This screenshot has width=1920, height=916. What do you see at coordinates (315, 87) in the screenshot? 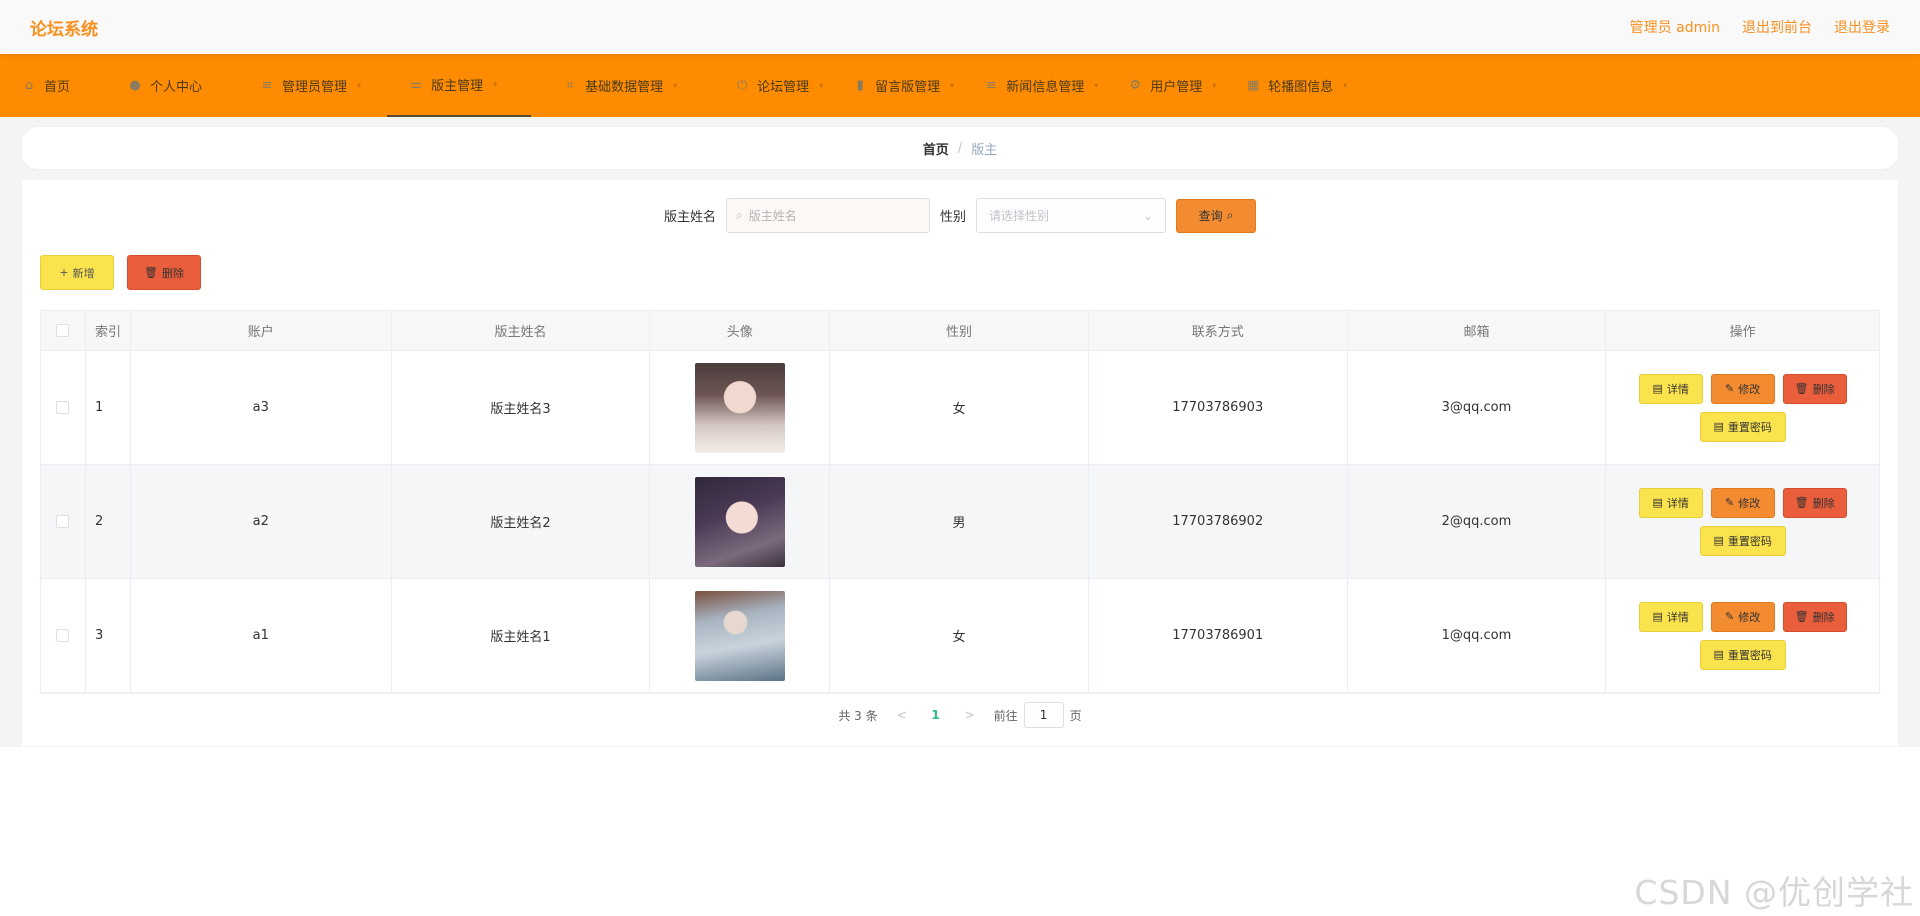
I see `nav-label: 管理员管理` at bounding box center [315, 87].